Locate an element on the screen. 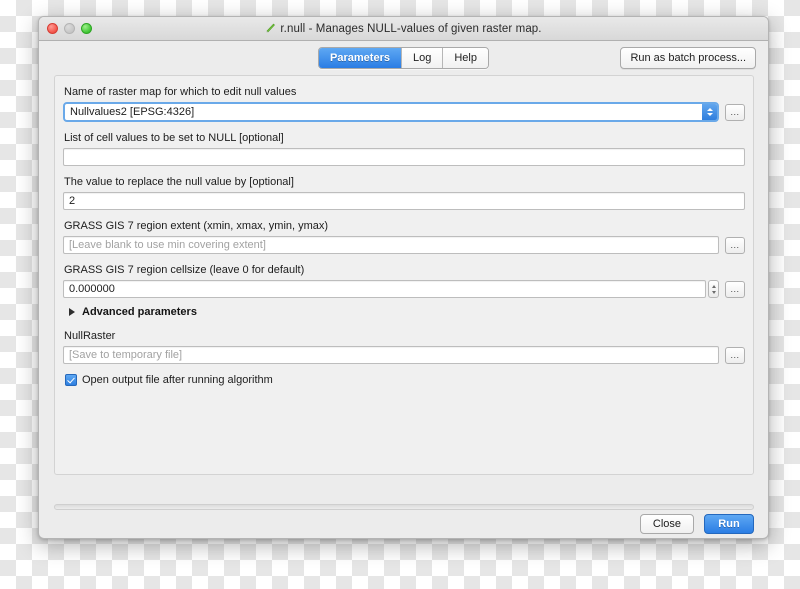 The height and width of the screenshot is (589, 800). tab-group: Parameters Log Help is located at coordinates (403, 58).